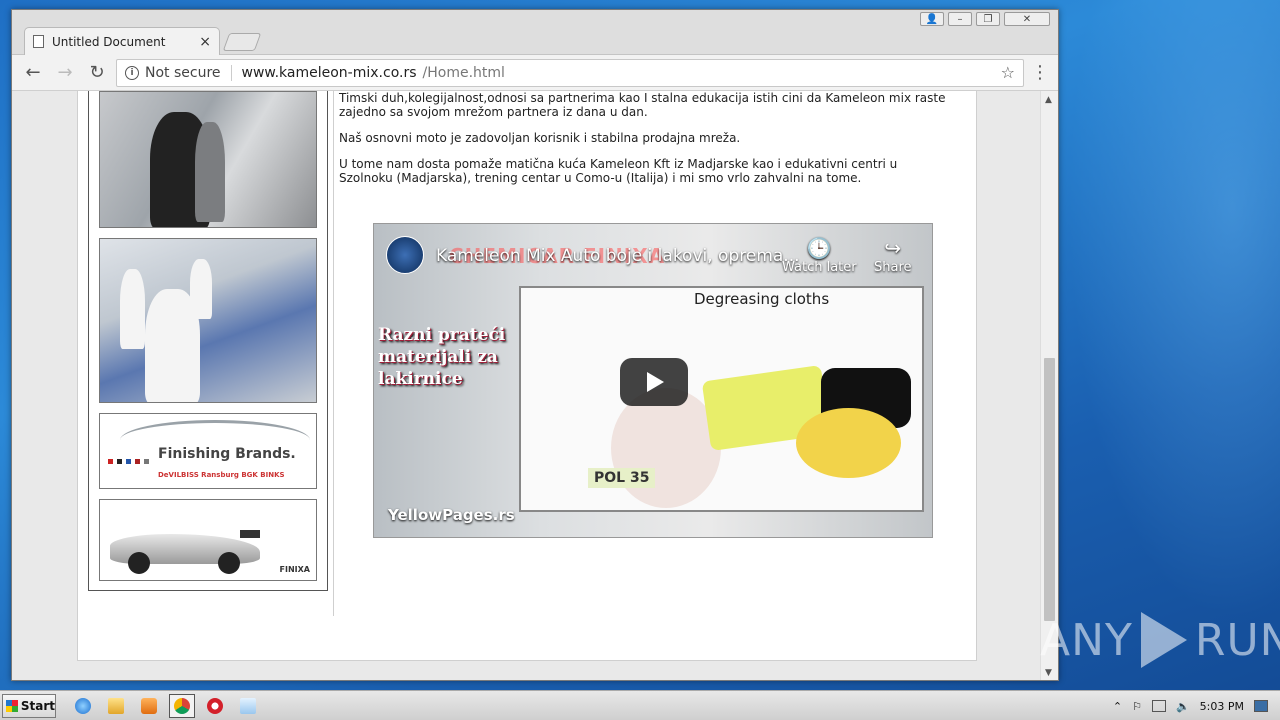 Image resolution: width=1280 pixels, height=720 pixels. I want to click on taskbar-ie, so click(83, 706).